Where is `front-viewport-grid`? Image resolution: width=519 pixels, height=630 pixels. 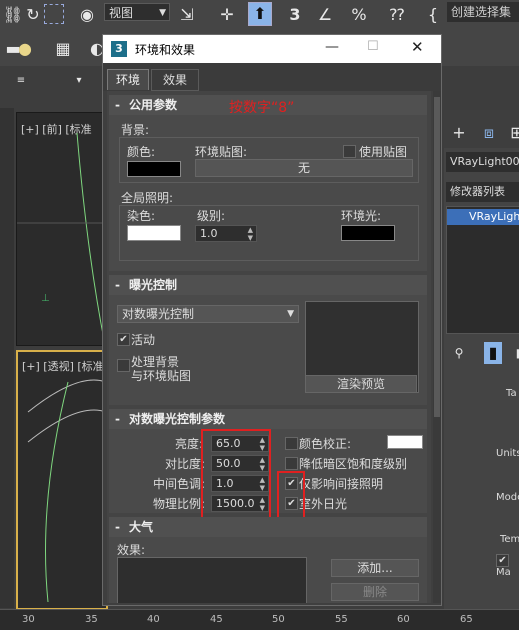
front-viewport-grid is located at coordinates (61, 238).